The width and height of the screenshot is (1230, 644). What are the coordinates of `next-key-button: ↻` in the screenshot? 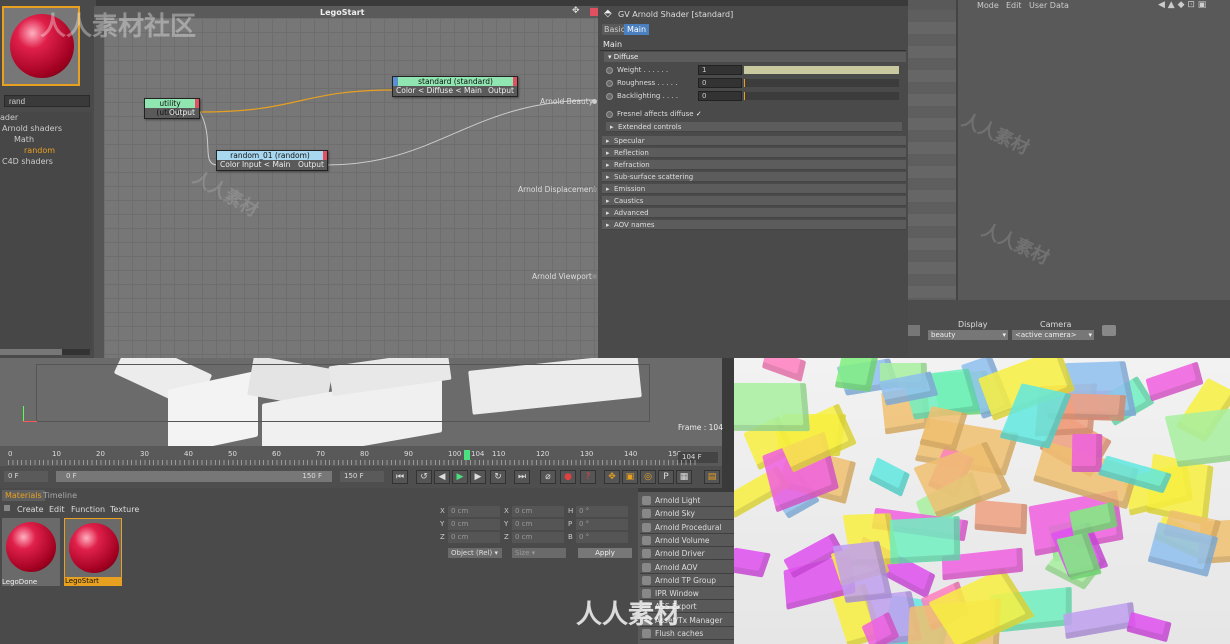 It's located at (498, 477).